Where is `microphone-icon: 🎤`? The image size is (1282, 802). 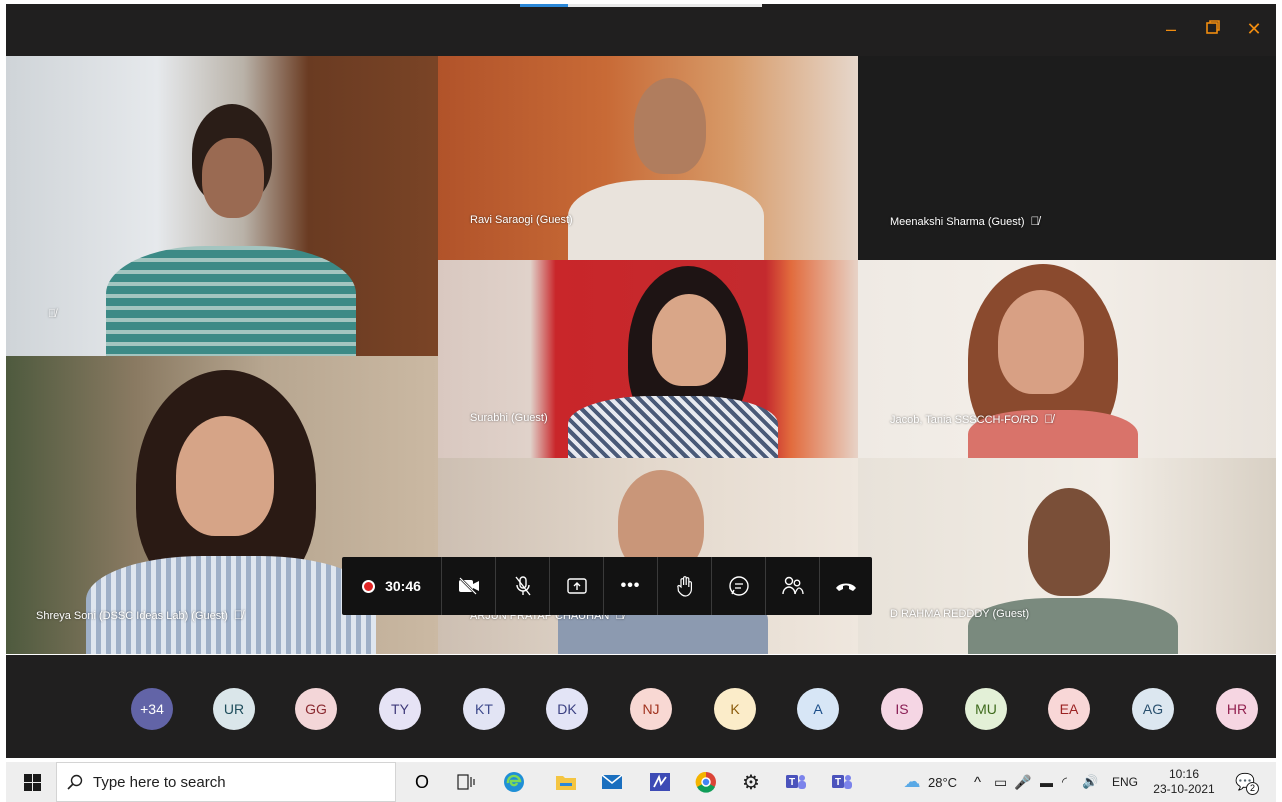 microphone-icon: 🎤 is located at coordinates (1022, 782).